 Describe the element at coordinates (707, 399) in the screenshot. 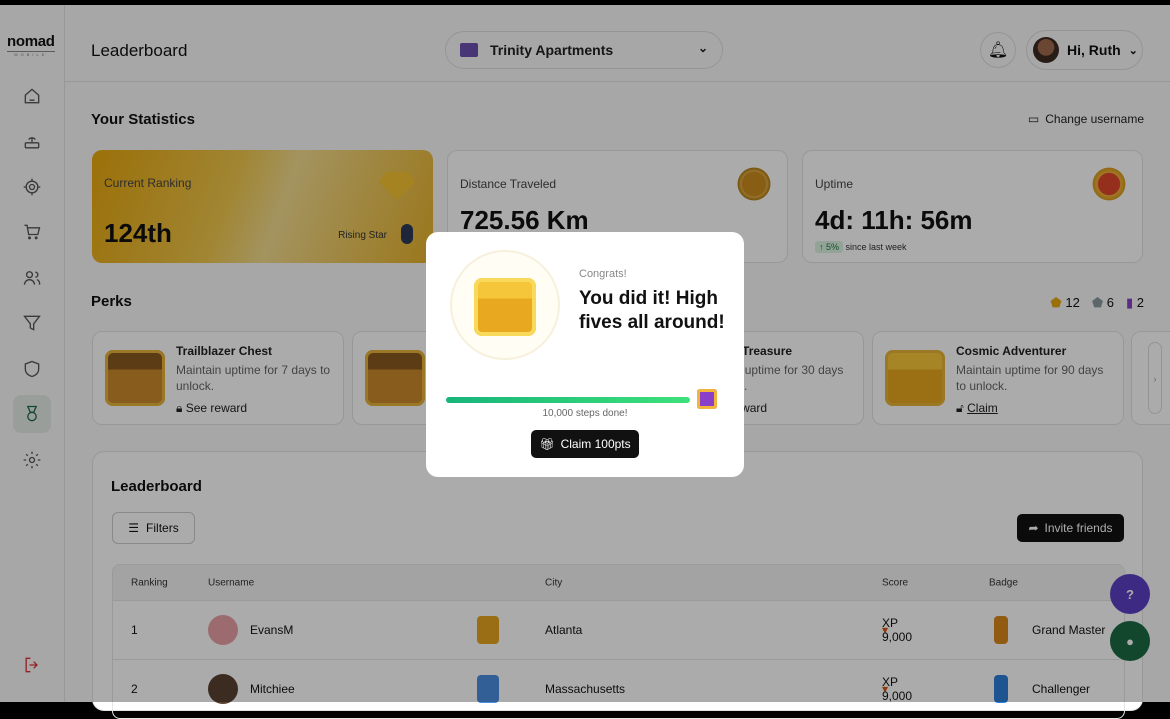

I see `reward-box-icon` at that location.